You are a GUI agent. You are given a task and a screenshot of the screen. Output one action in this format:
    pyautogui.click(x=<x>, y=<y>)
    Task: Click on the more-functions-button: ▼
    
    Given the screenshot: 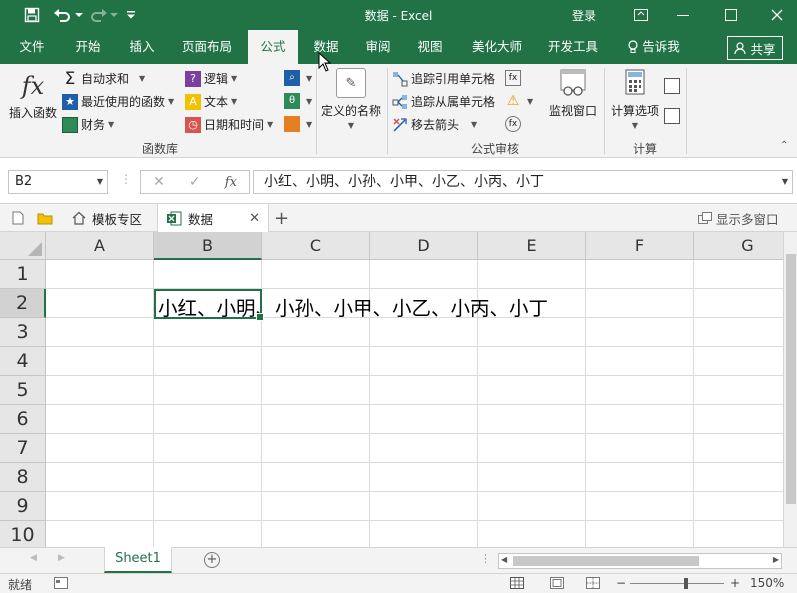 What is the action you would take?
    pyautogui.click(x=298, y=124)
    